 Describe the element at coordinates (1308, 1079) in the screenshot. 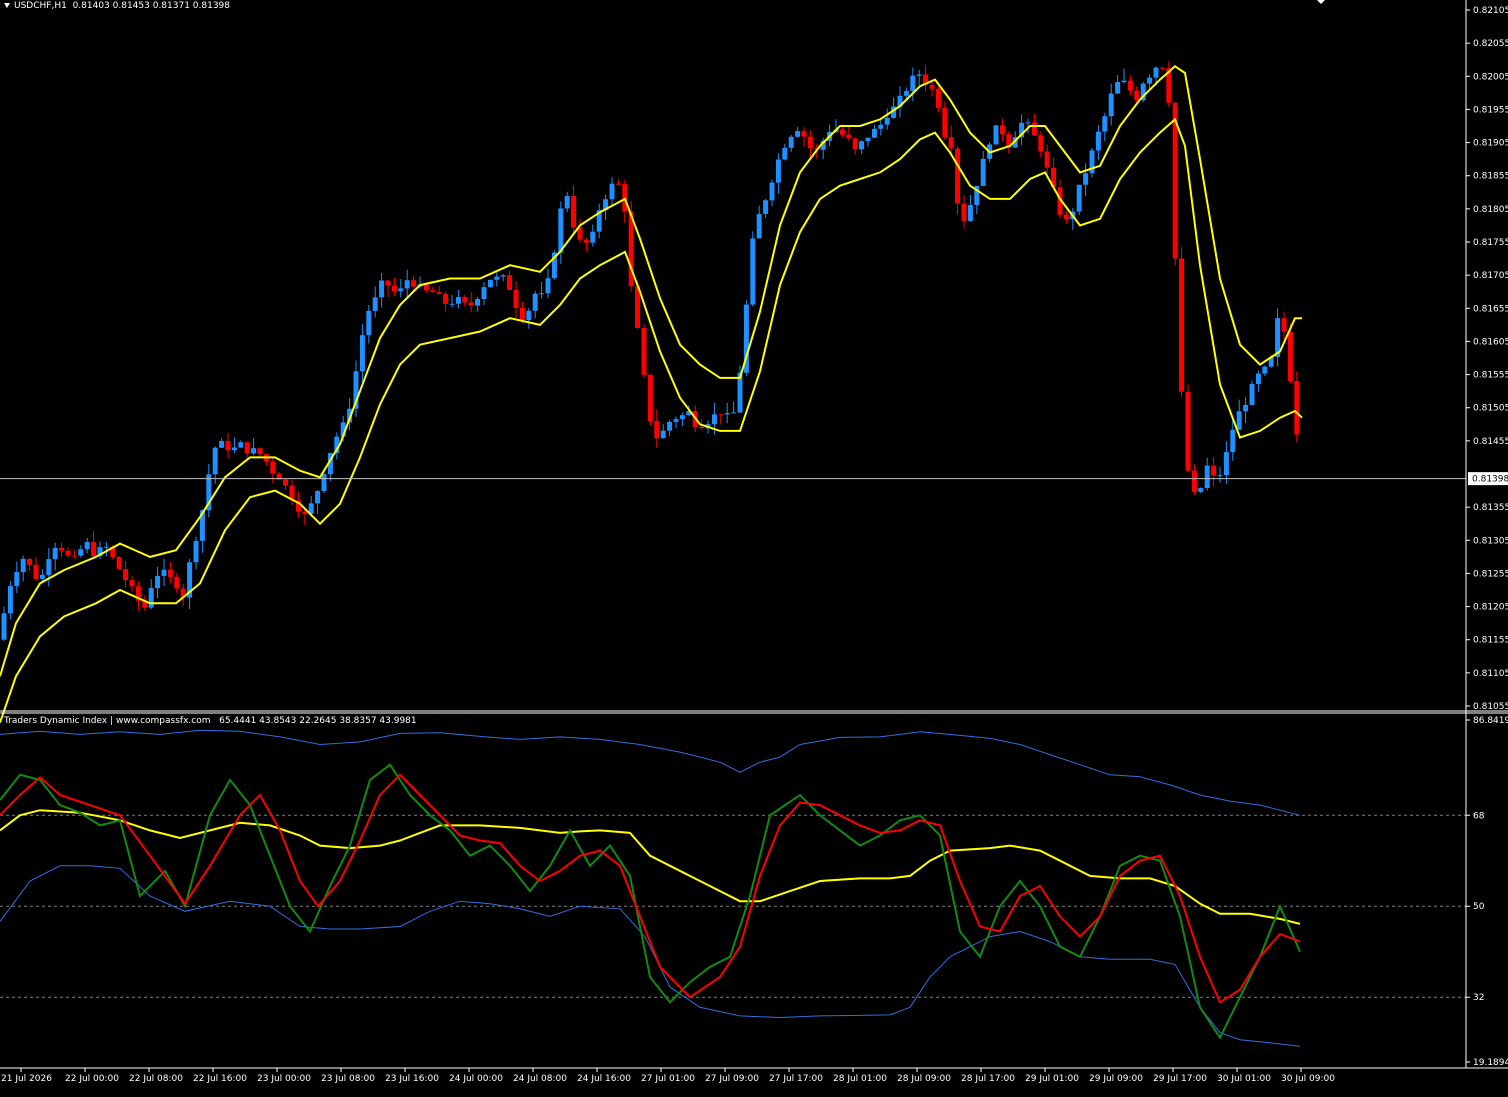

I see `time-tick-label: 30 Jul 09:00` at that location.